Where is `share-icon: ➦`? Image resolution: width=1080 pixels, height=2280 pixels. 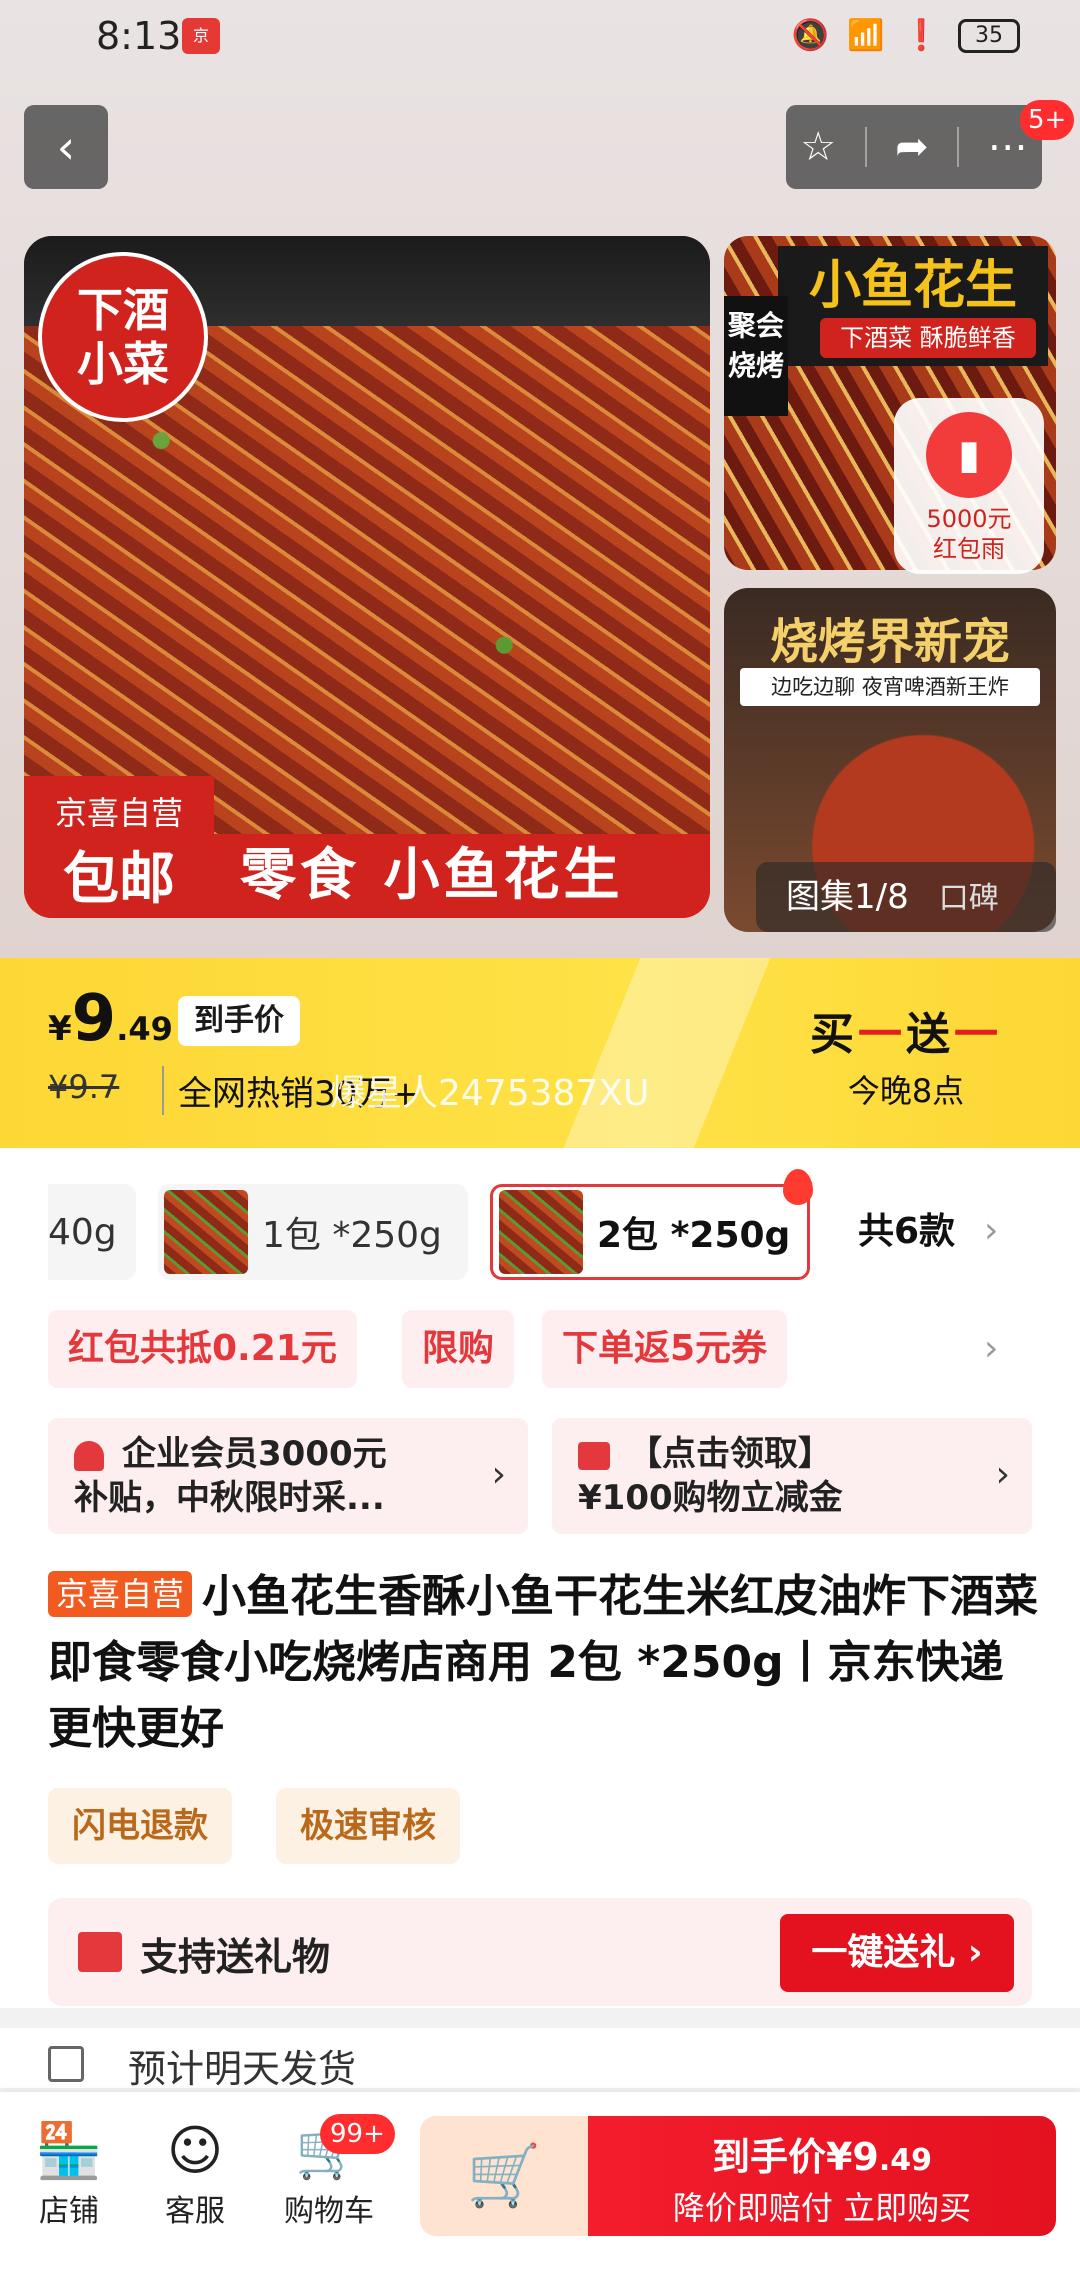
share-icon: ➦ is located at coordinates (912, 147).